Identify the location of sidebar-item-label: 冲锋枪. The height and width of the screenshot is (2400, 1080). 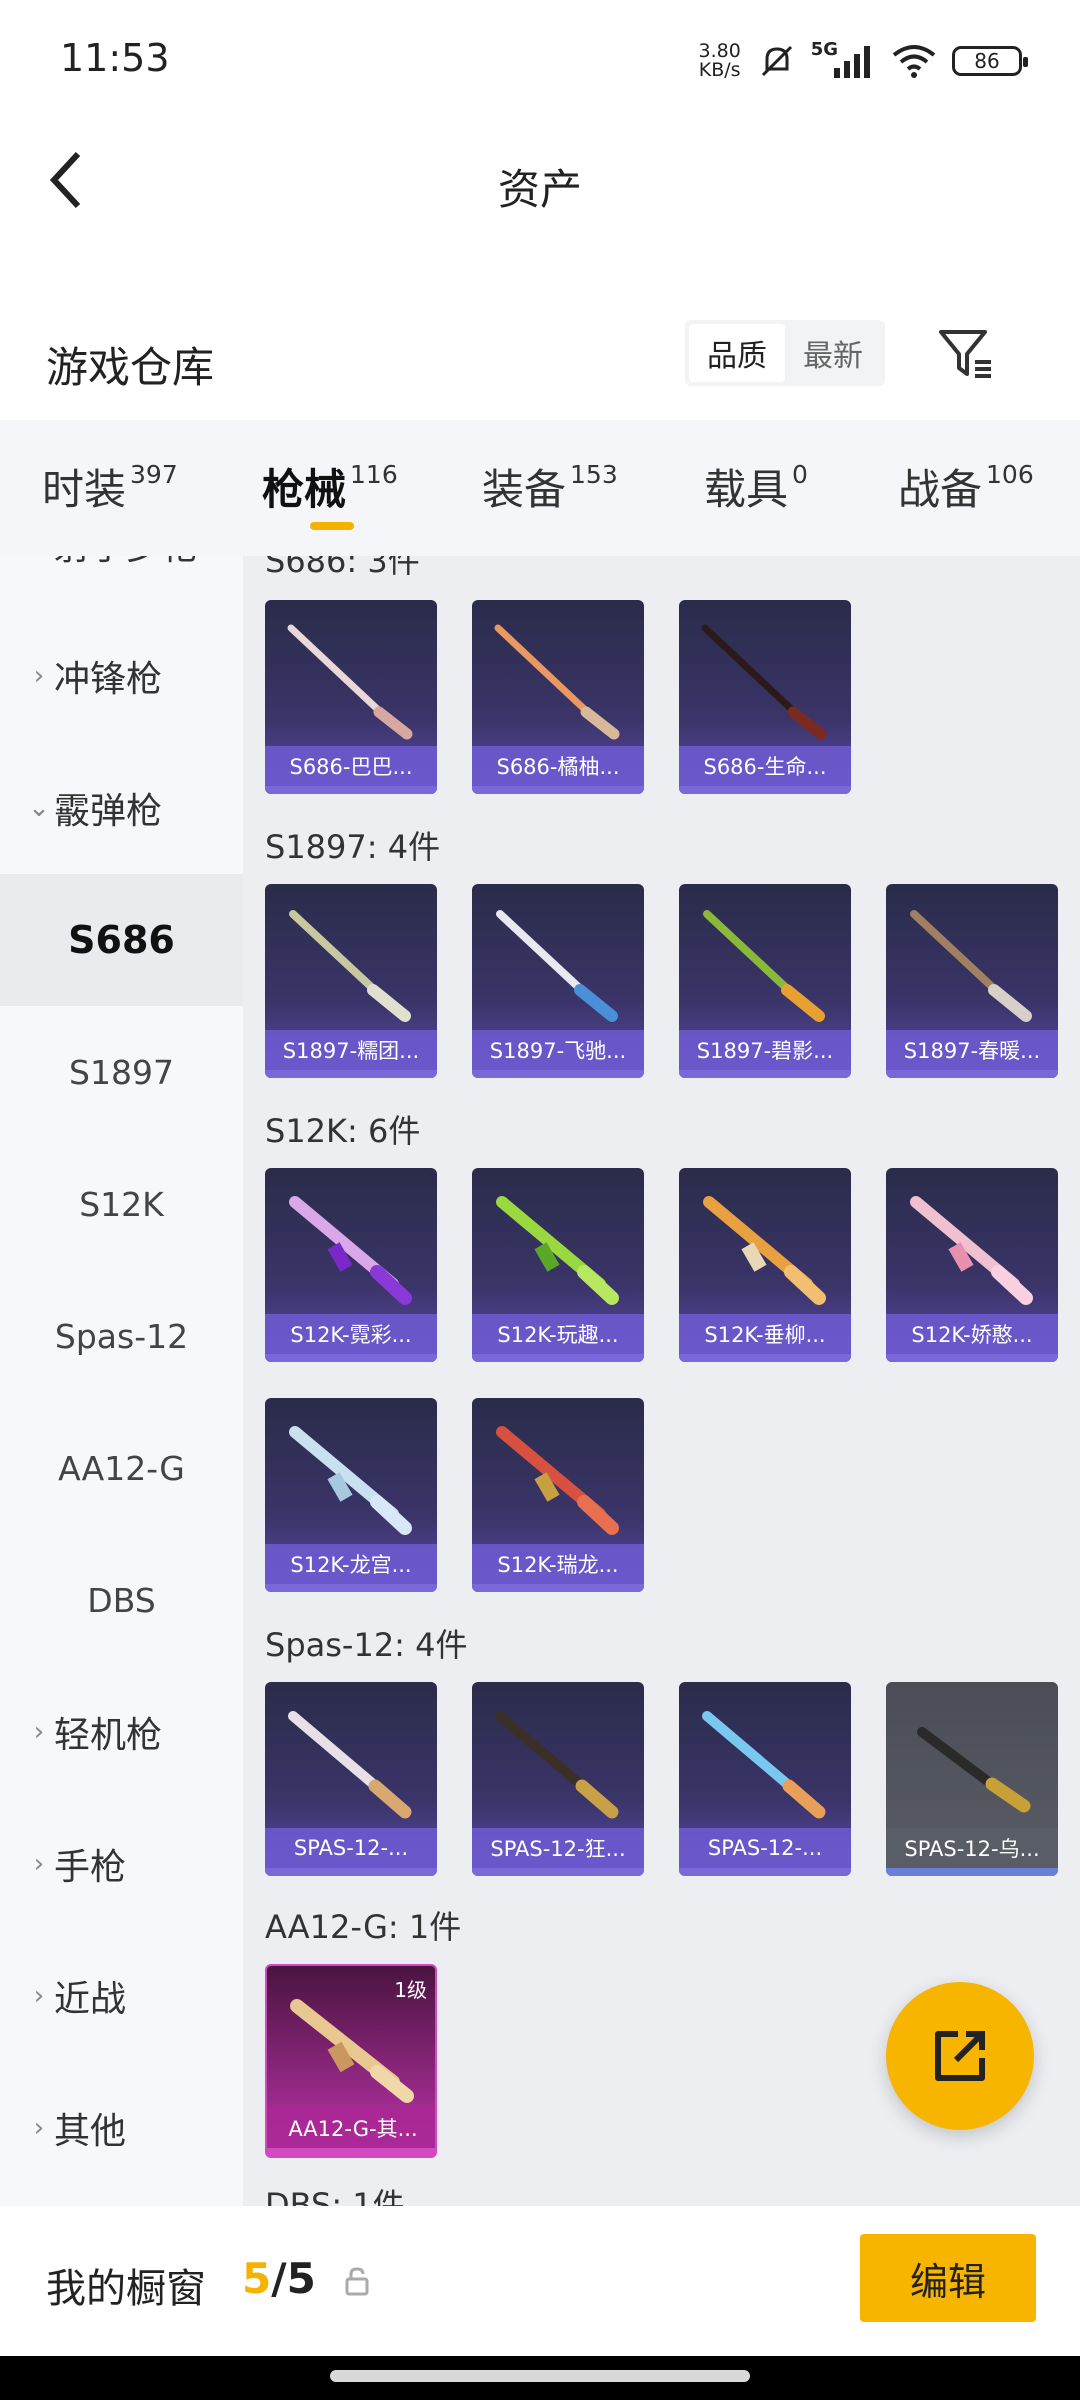
(108, 679).